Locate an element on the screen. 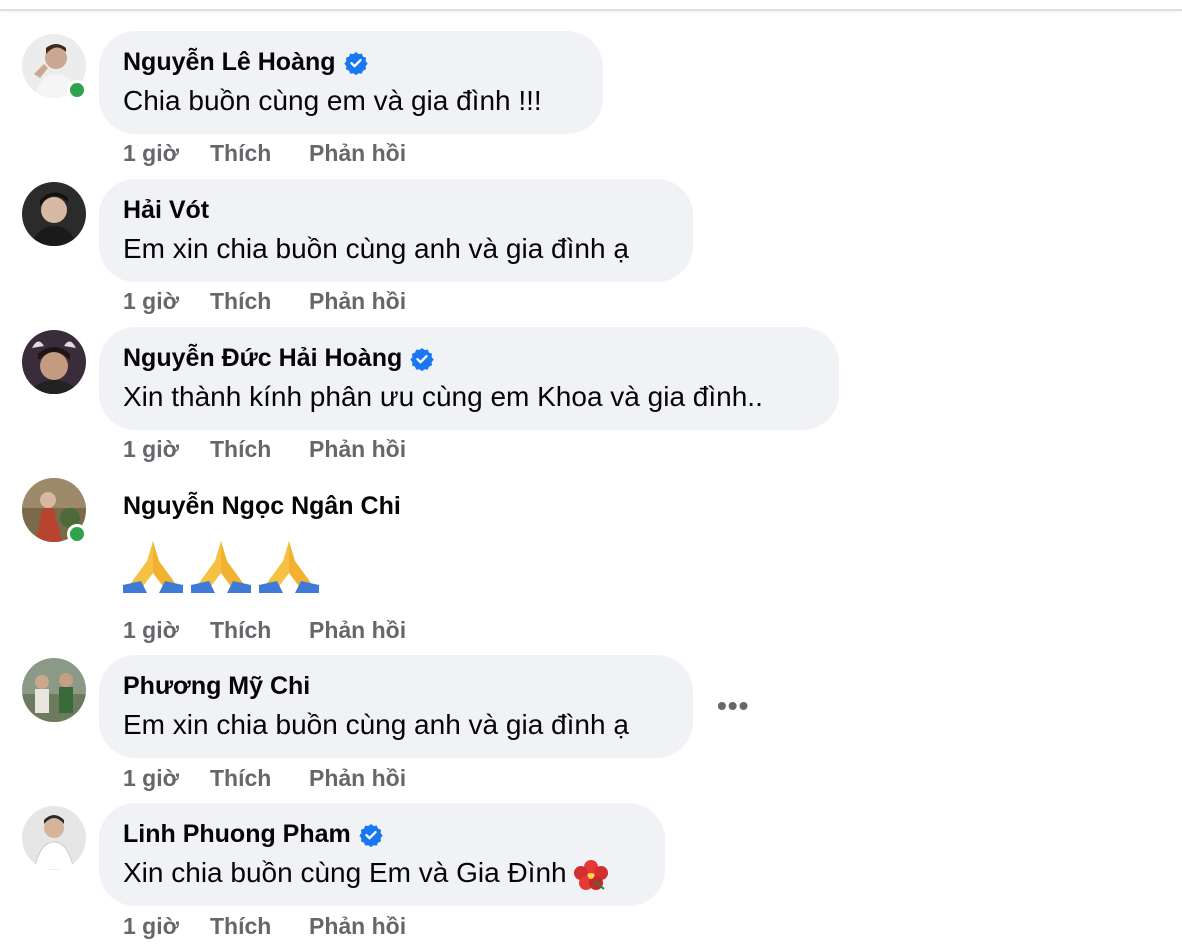  author-name: Linh Phuong Pham is located at coordinates (237, 834).